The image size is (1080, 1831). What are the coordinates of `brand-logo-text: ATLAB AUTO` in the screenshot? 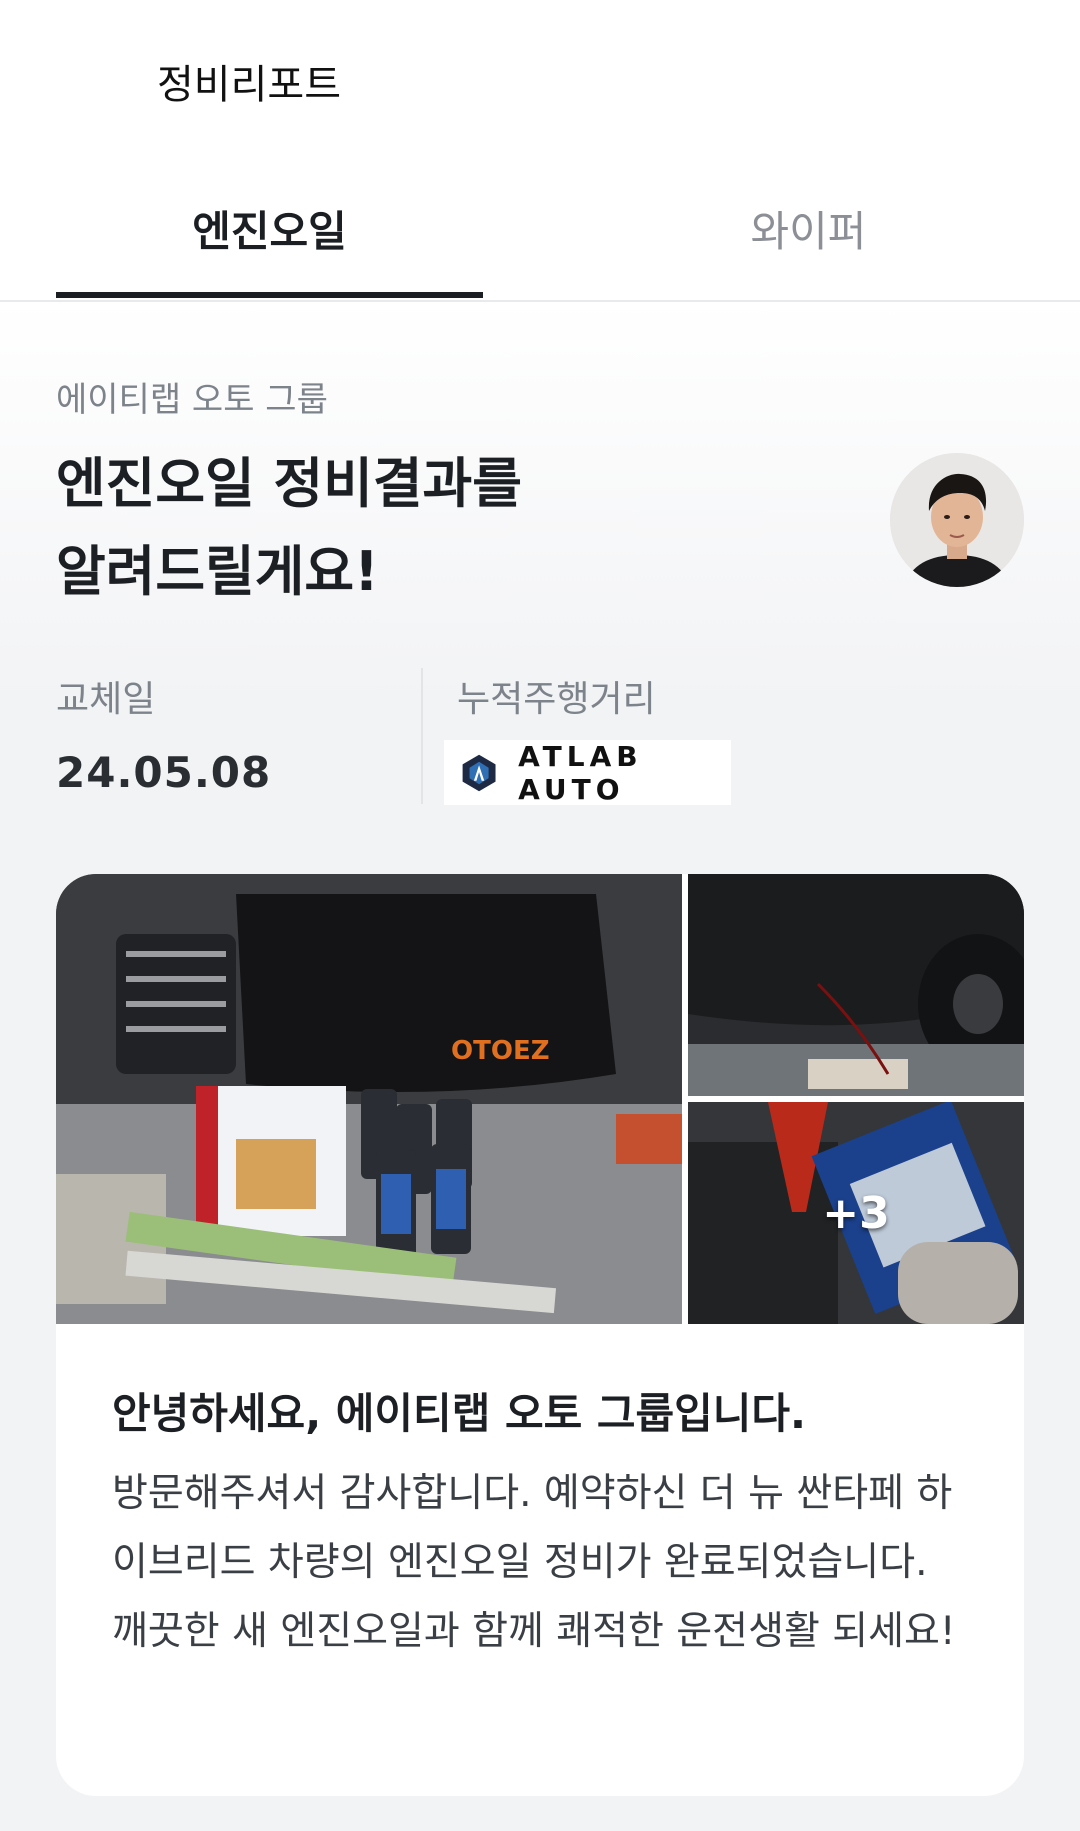 It's located at (580, 772).